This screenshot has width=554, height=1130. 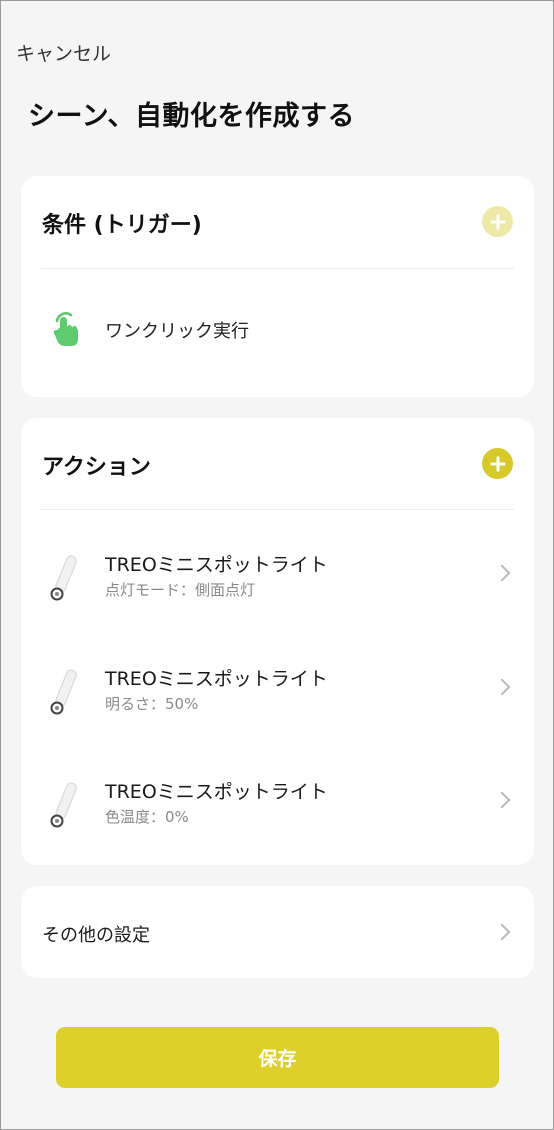 What do you see at coordinates (192, 116) in the screenshot?
I see `page-title: シーン、自動化を作成する` at bounding box center [192, 116].